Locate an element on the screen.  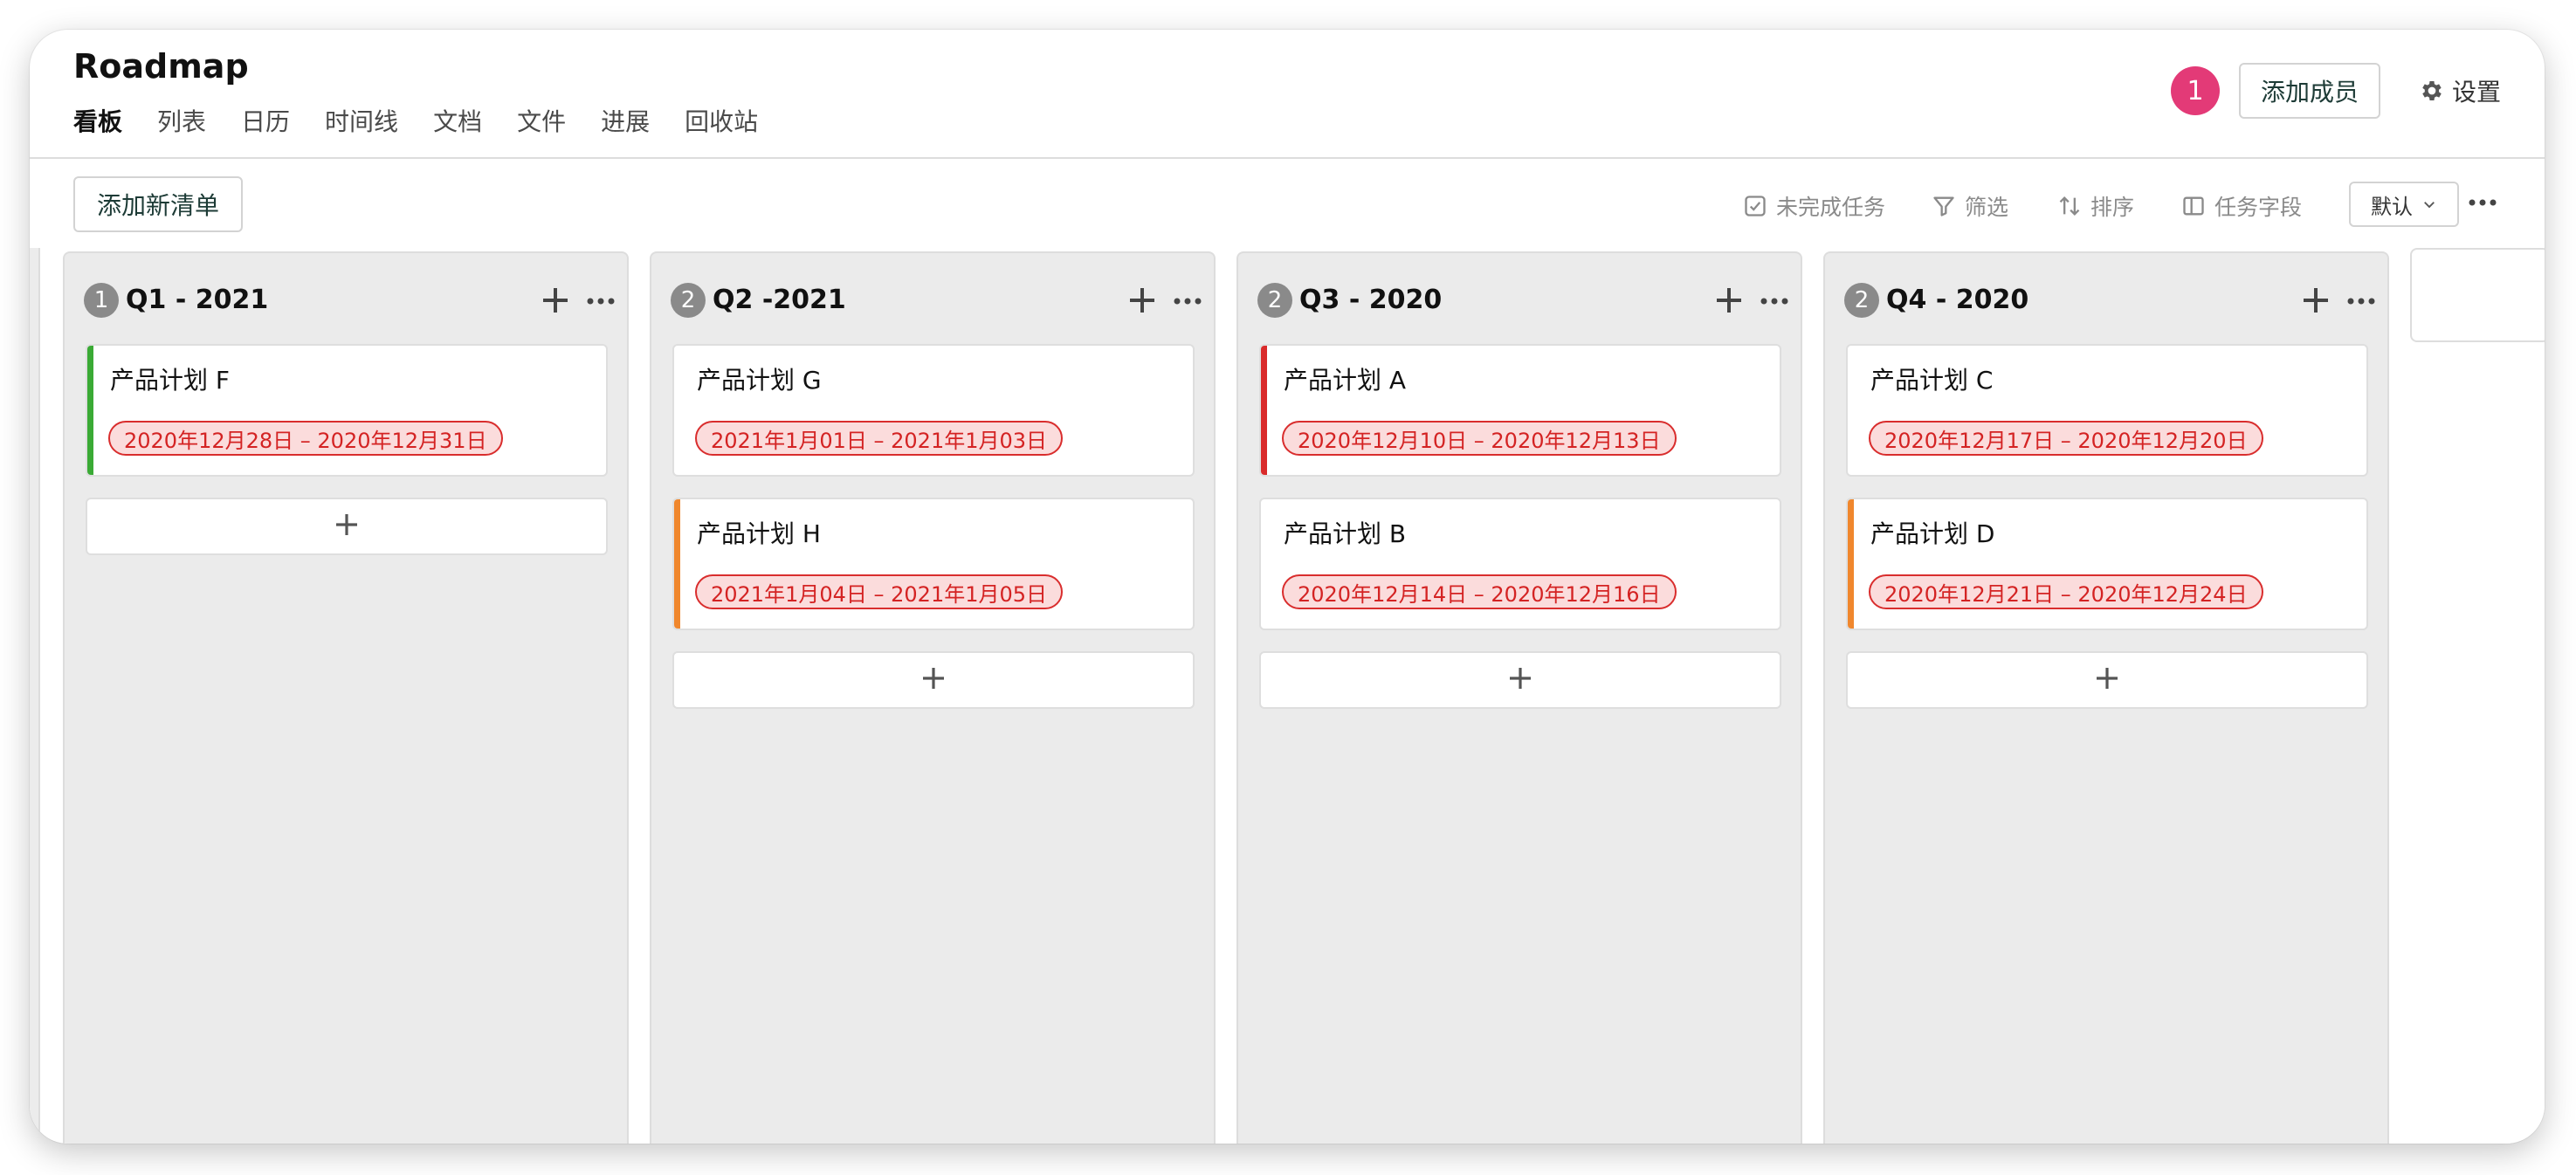
project-title: Roadmap is located at coordinates (161, 66).